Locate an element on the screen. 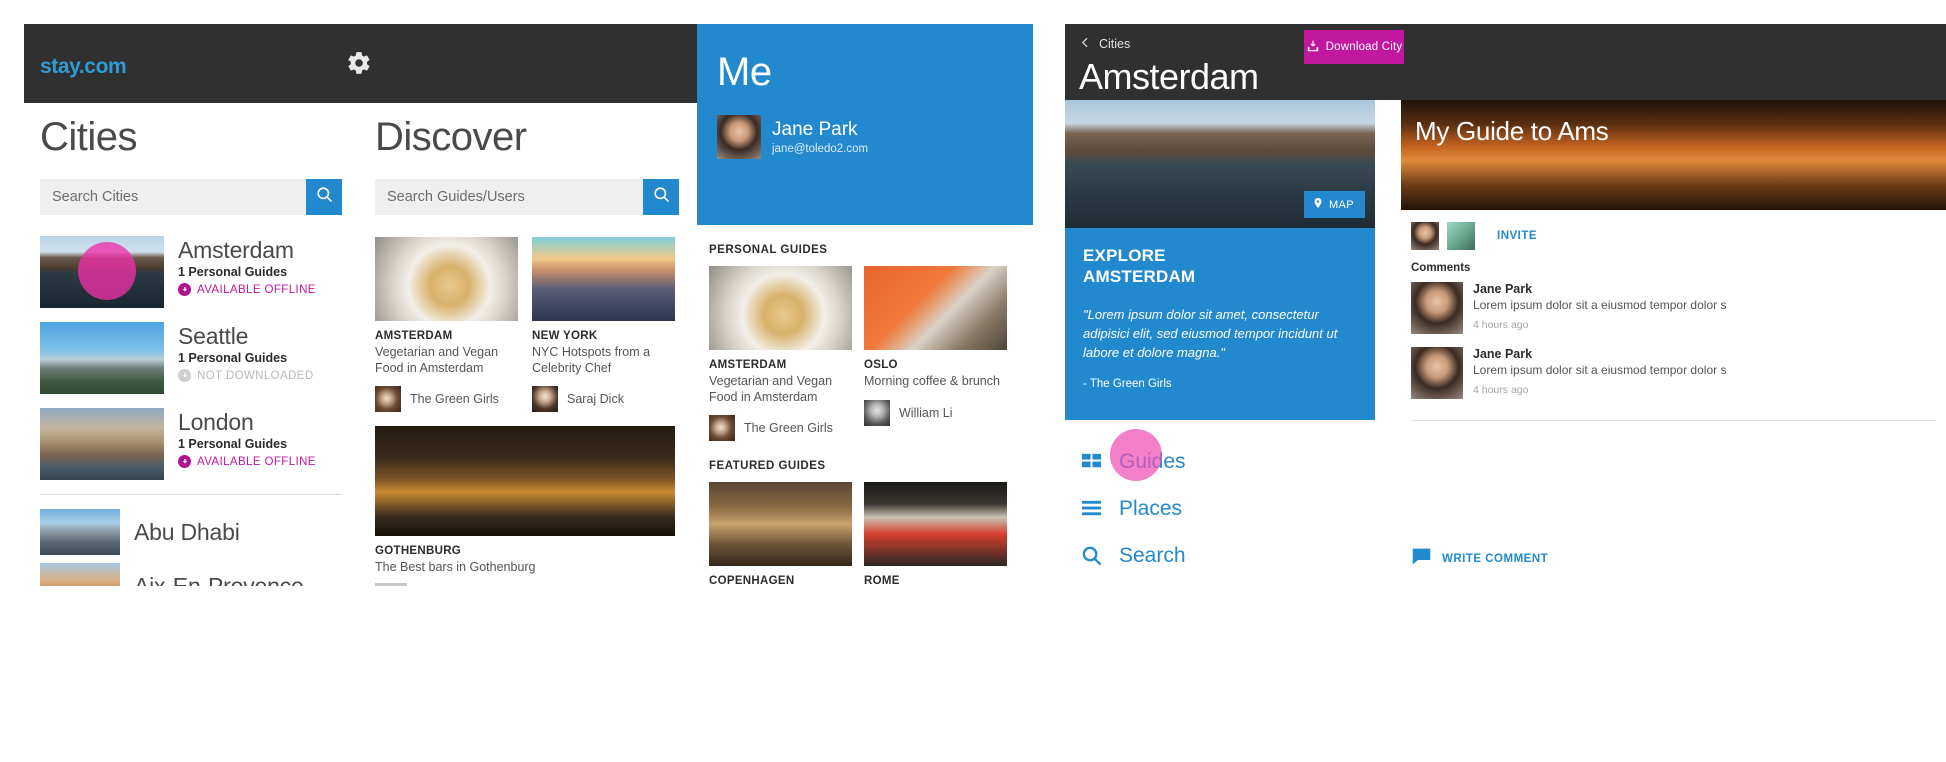 This screenshot has width=1946, height=762. city-list-item: Aix-En-Provence is located at coordinates (191, 574).